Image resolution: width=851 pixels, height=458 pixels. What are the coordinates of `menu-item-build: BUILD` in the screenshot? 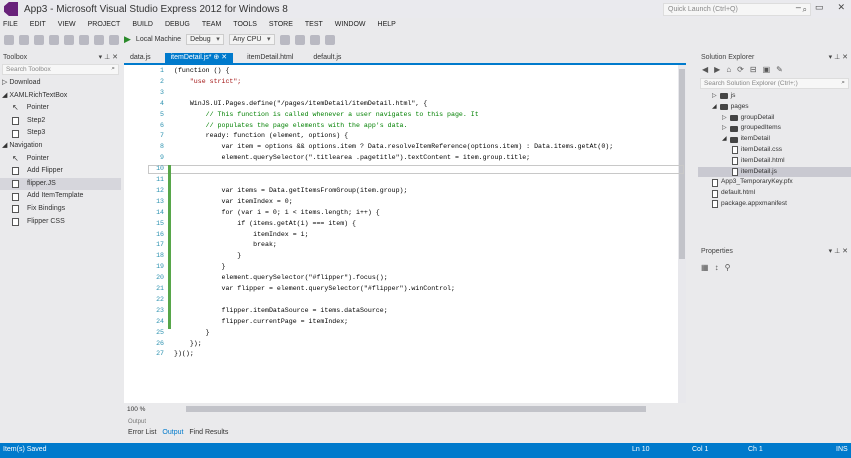 It's located at (142, 24).